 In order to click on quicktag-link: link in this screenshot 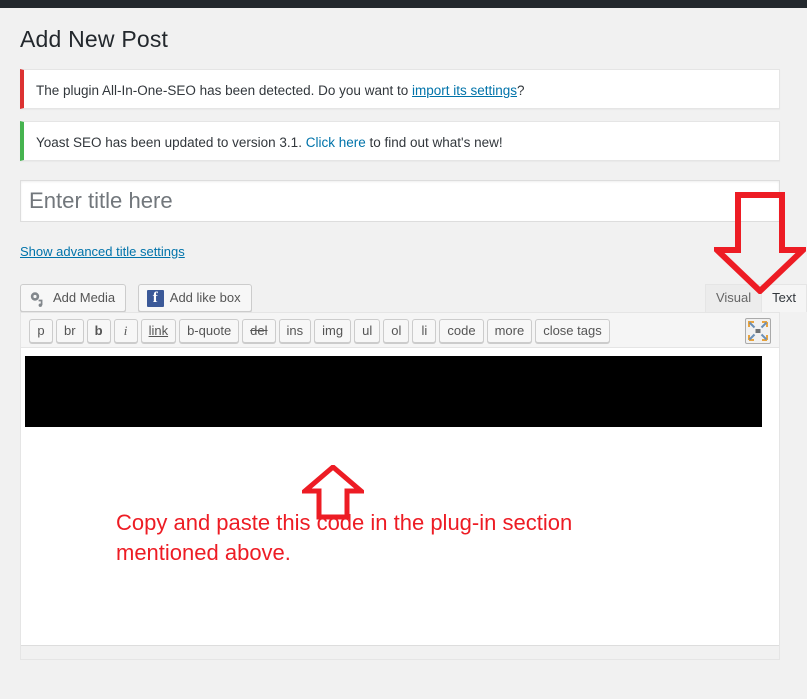, I will do `click(158, 331)`.